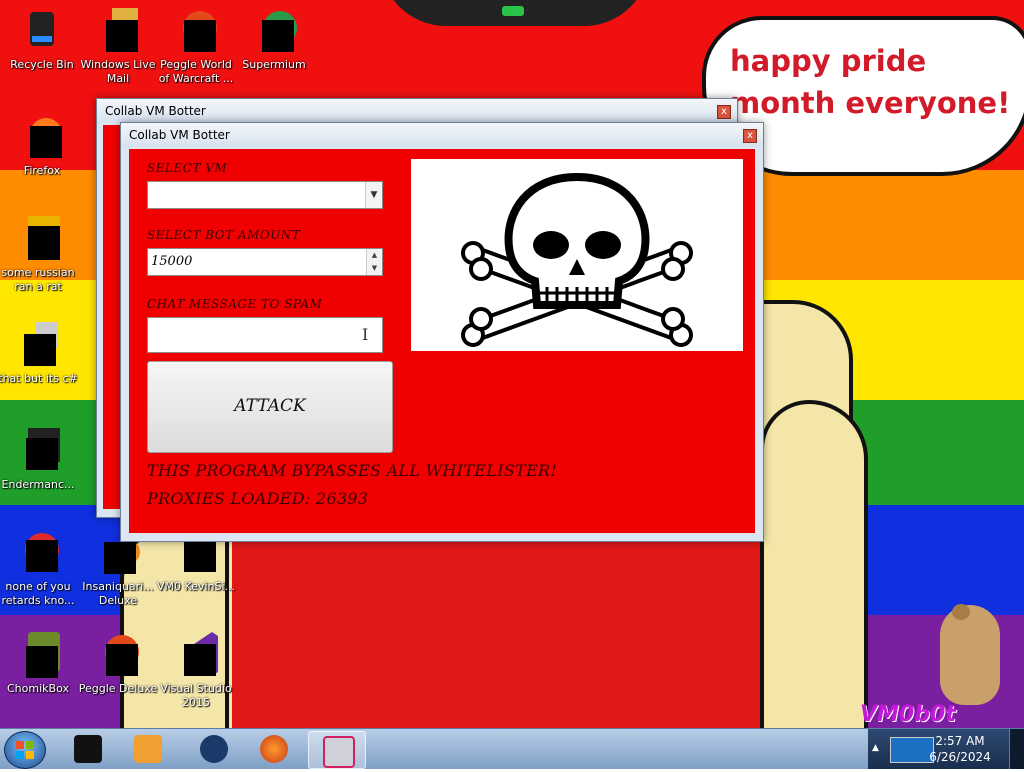  I want to click on taskbar-item-media-player, so click(148, 749).